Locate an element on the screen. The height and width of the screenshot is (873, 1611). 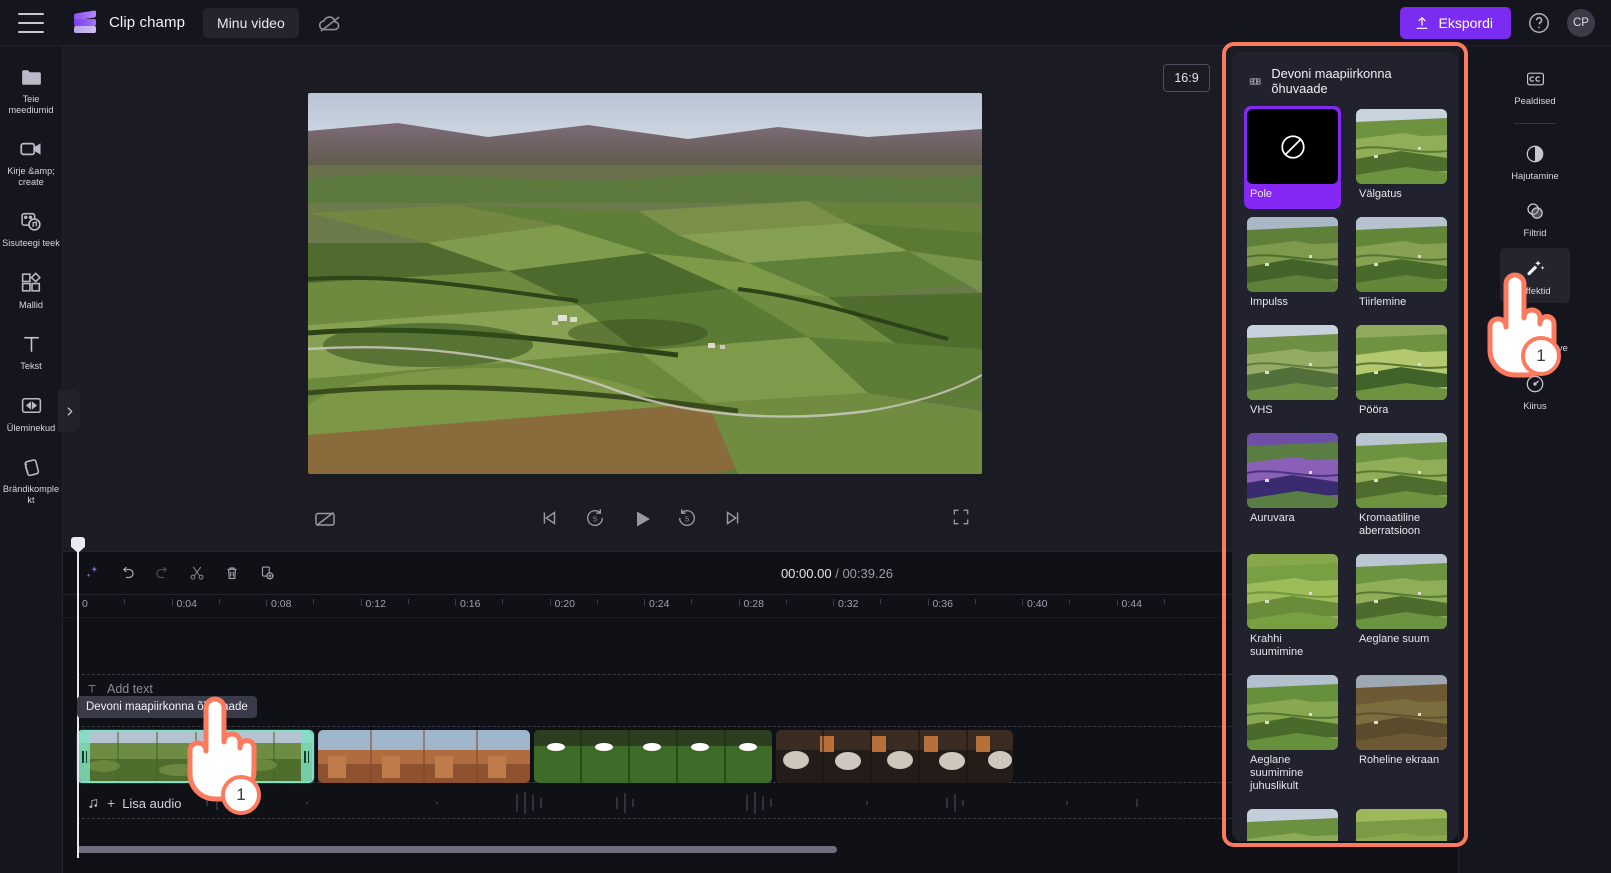
rail-divider is located at coordinates (1535, 123).